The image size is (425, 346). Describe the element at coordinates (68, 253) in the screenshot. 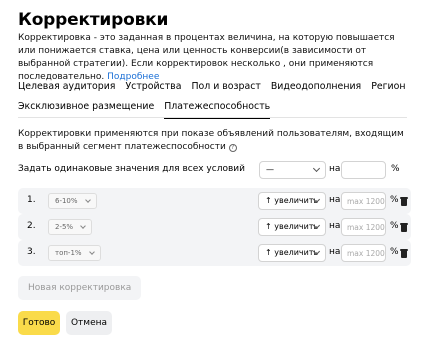

I see `segment-value: топ-1%` at that location.